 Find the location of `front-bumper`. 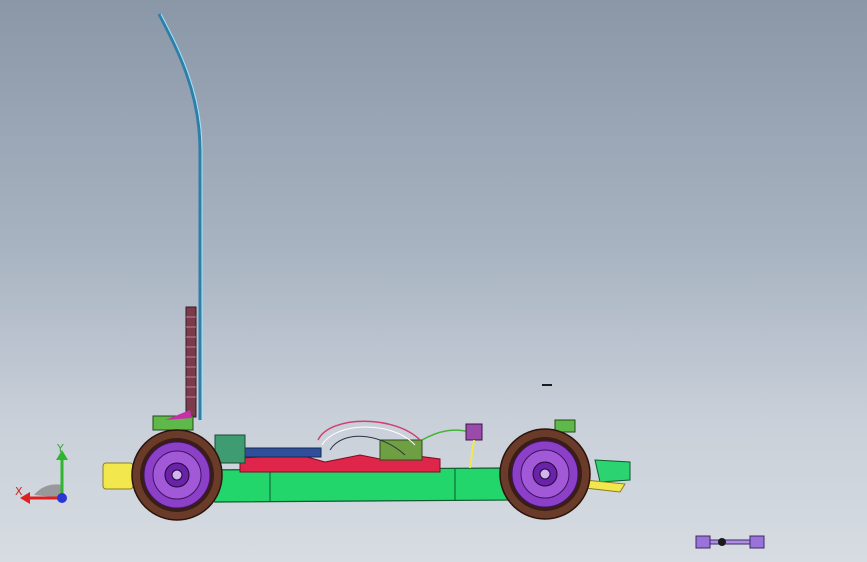

front-bumper is located at coordinates (612, 471).